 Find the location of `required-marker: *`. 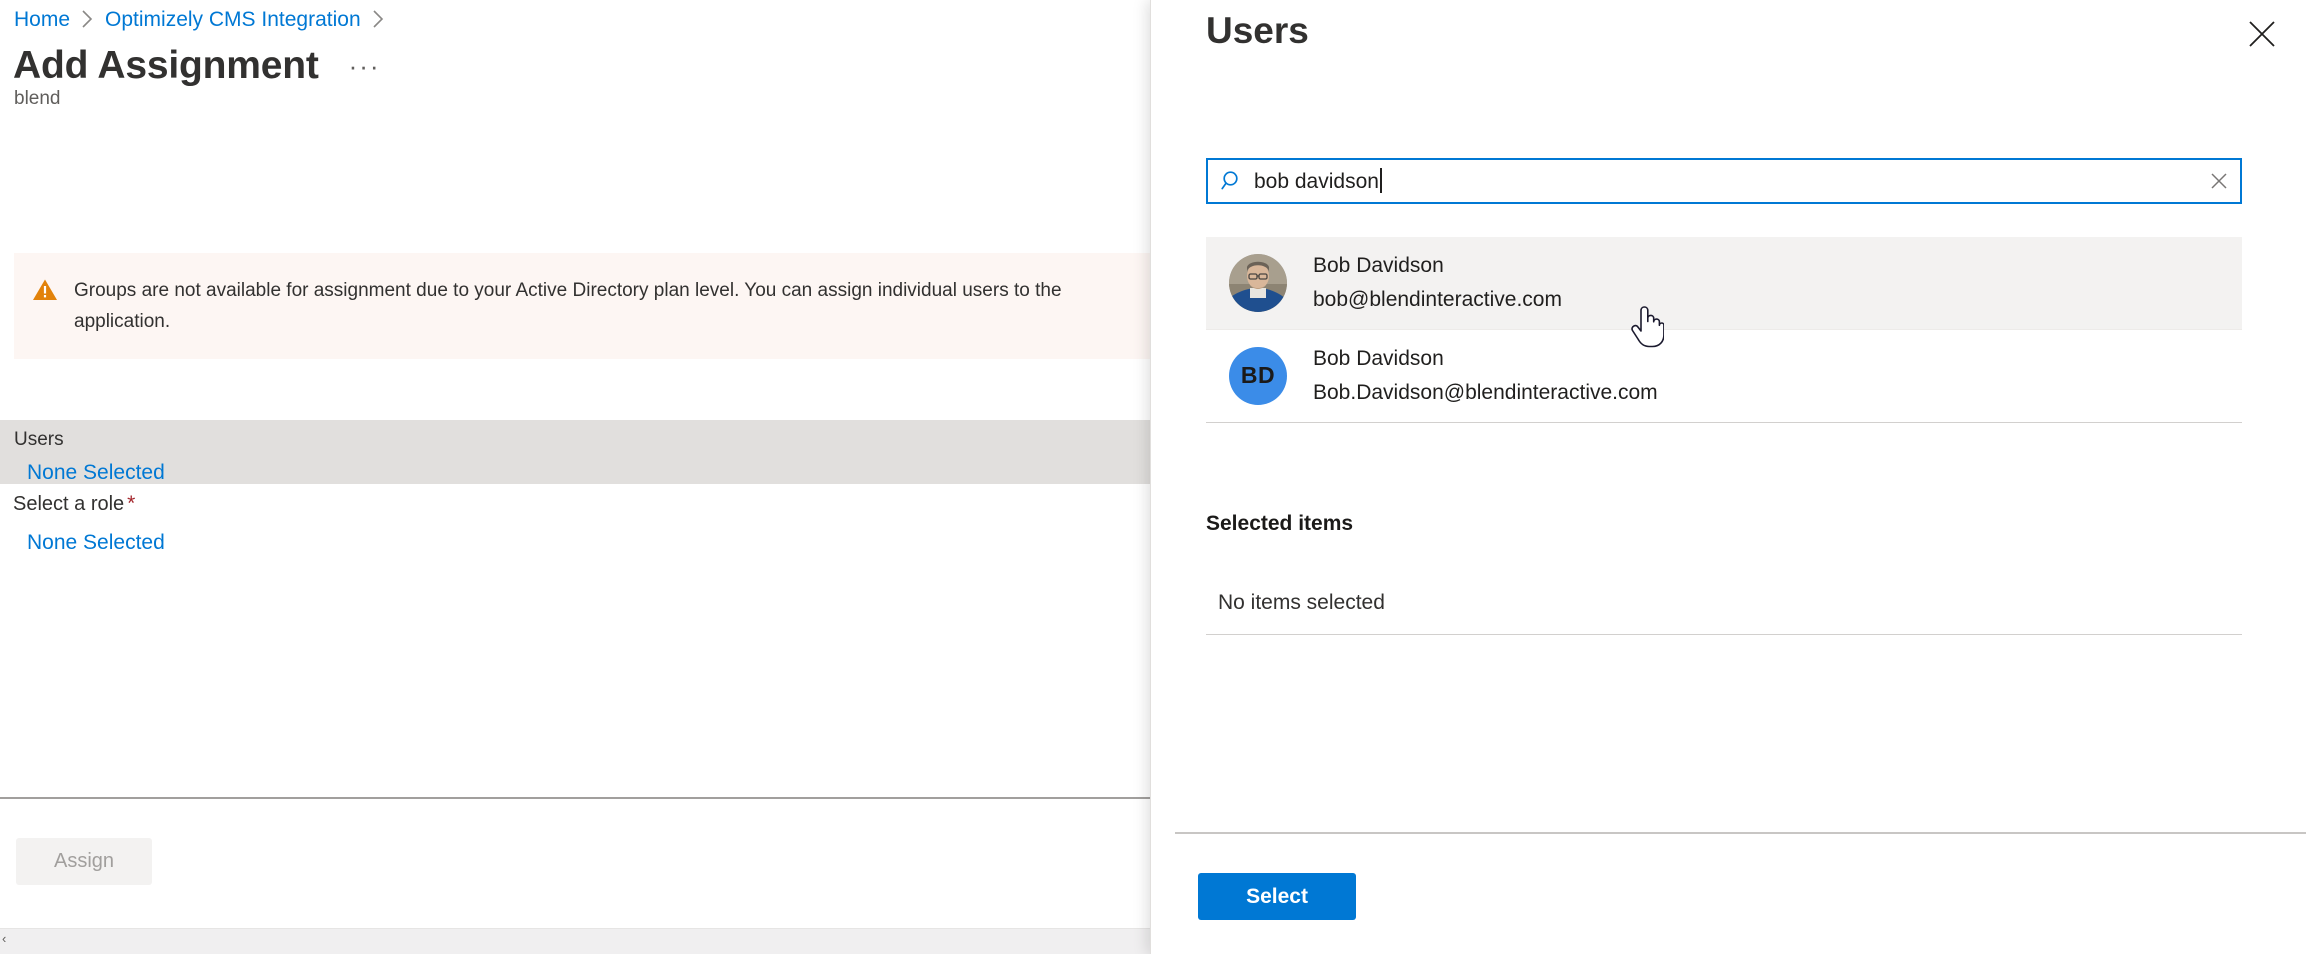

required-marker: * is located at coordinates (131, 503).